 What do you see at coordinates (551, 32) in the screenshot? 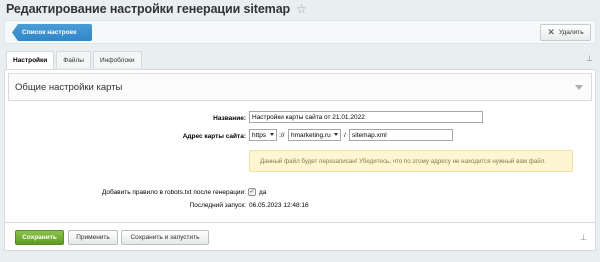
I see `close-icon: ✕` at bounding box center [551, 32].